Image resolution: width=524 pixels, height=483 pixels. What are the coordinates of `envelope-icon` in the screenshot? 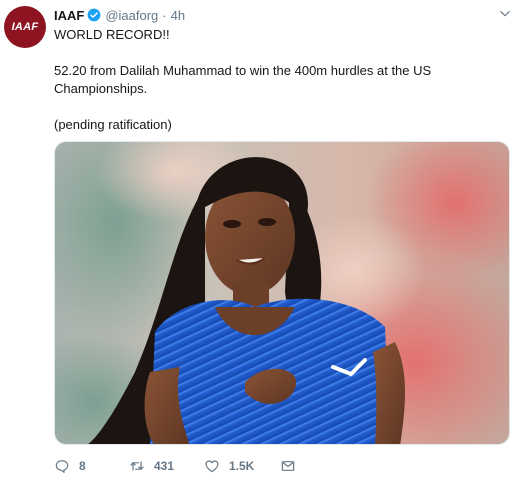 It's located at (288, 466).